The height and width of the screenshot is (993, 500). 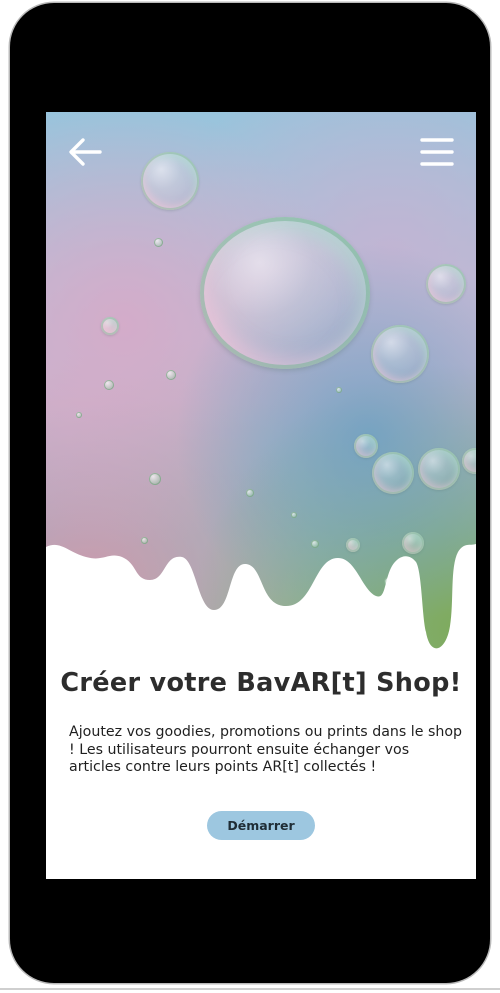 What do you see at coordinates (250, 989) in the screenshot?
I see `divider-line` at bounding box center [250, 989].